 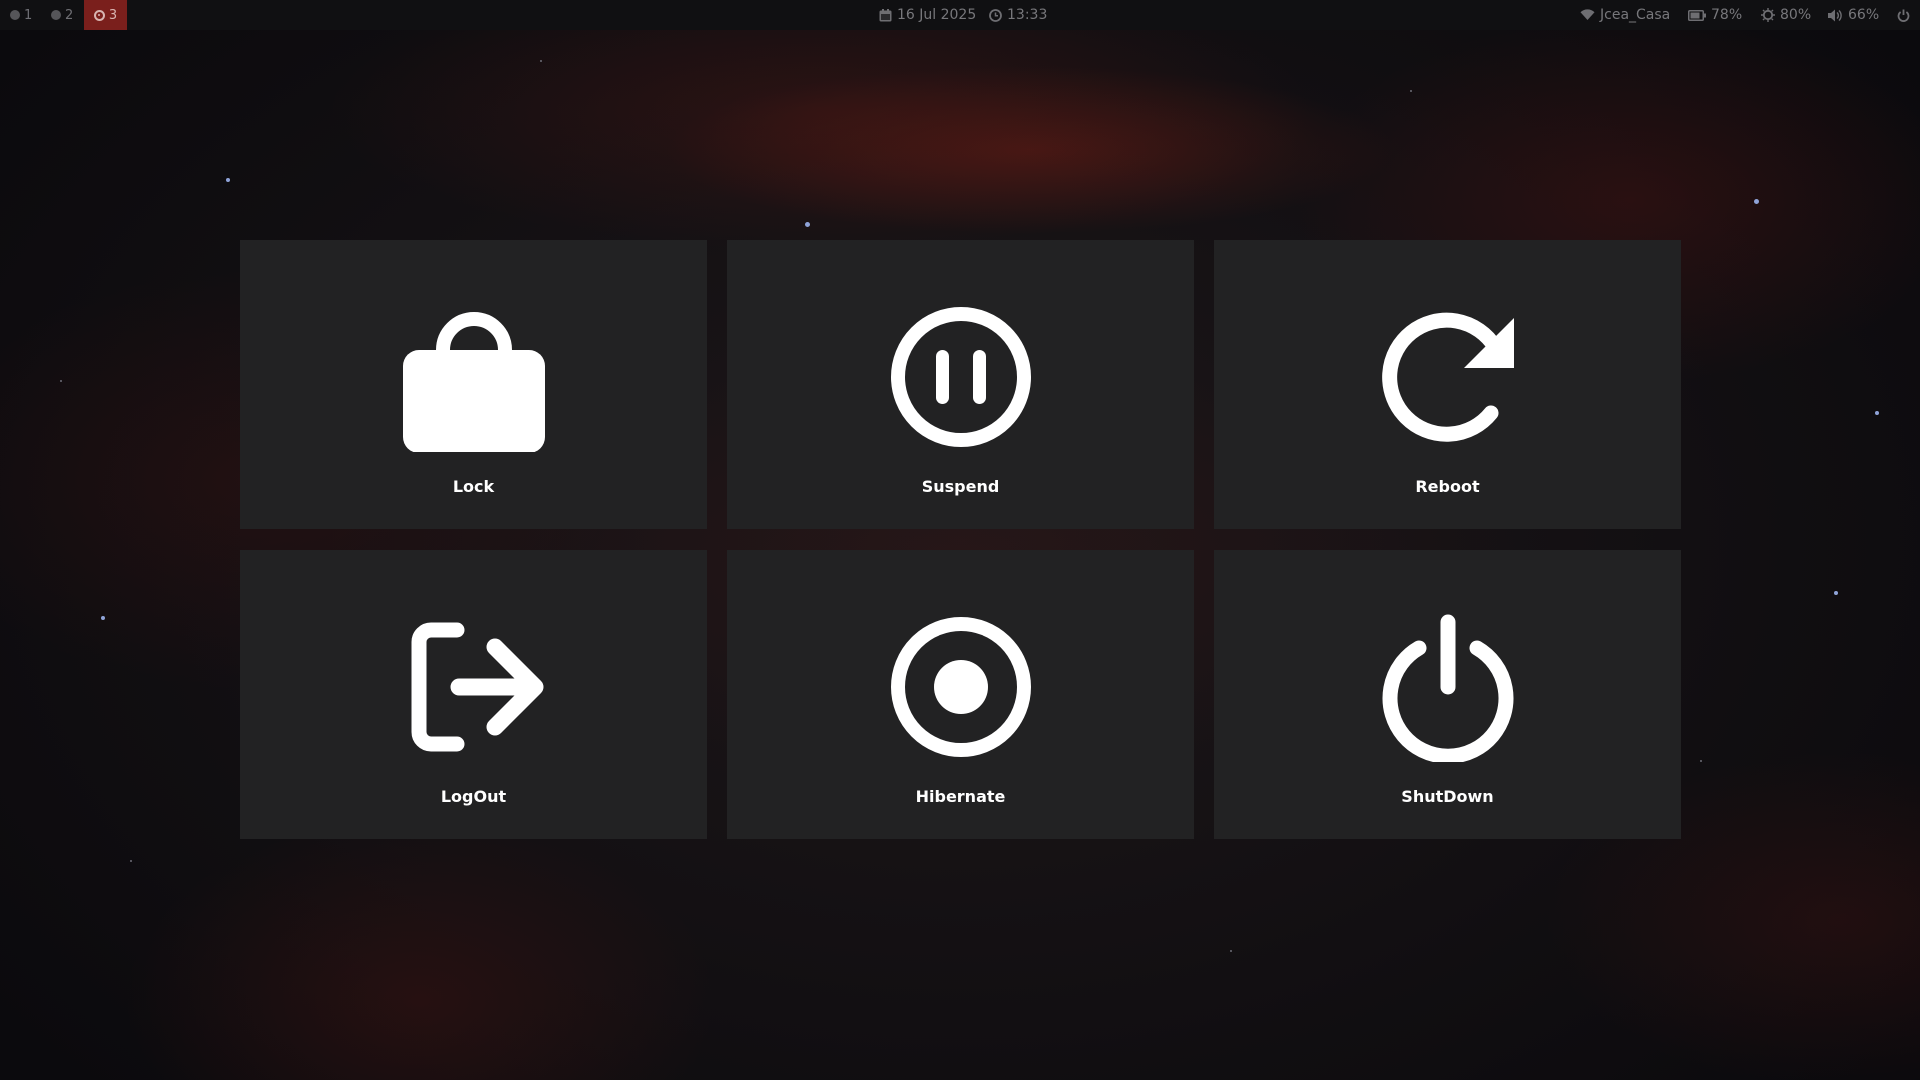 I want to click on date-text: 16 Jul 2025, so click(x=937, y=15).